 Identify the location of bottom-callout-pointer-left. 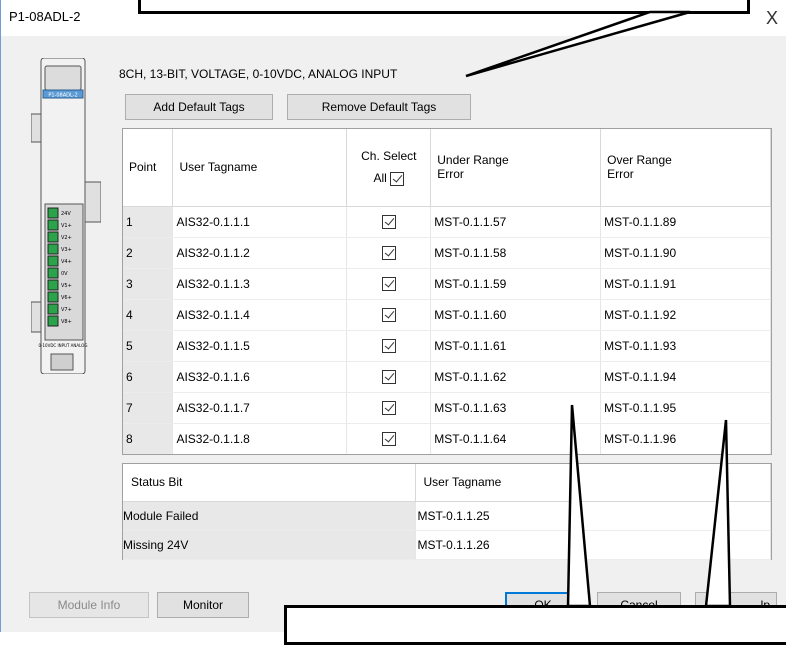
(579, 506).